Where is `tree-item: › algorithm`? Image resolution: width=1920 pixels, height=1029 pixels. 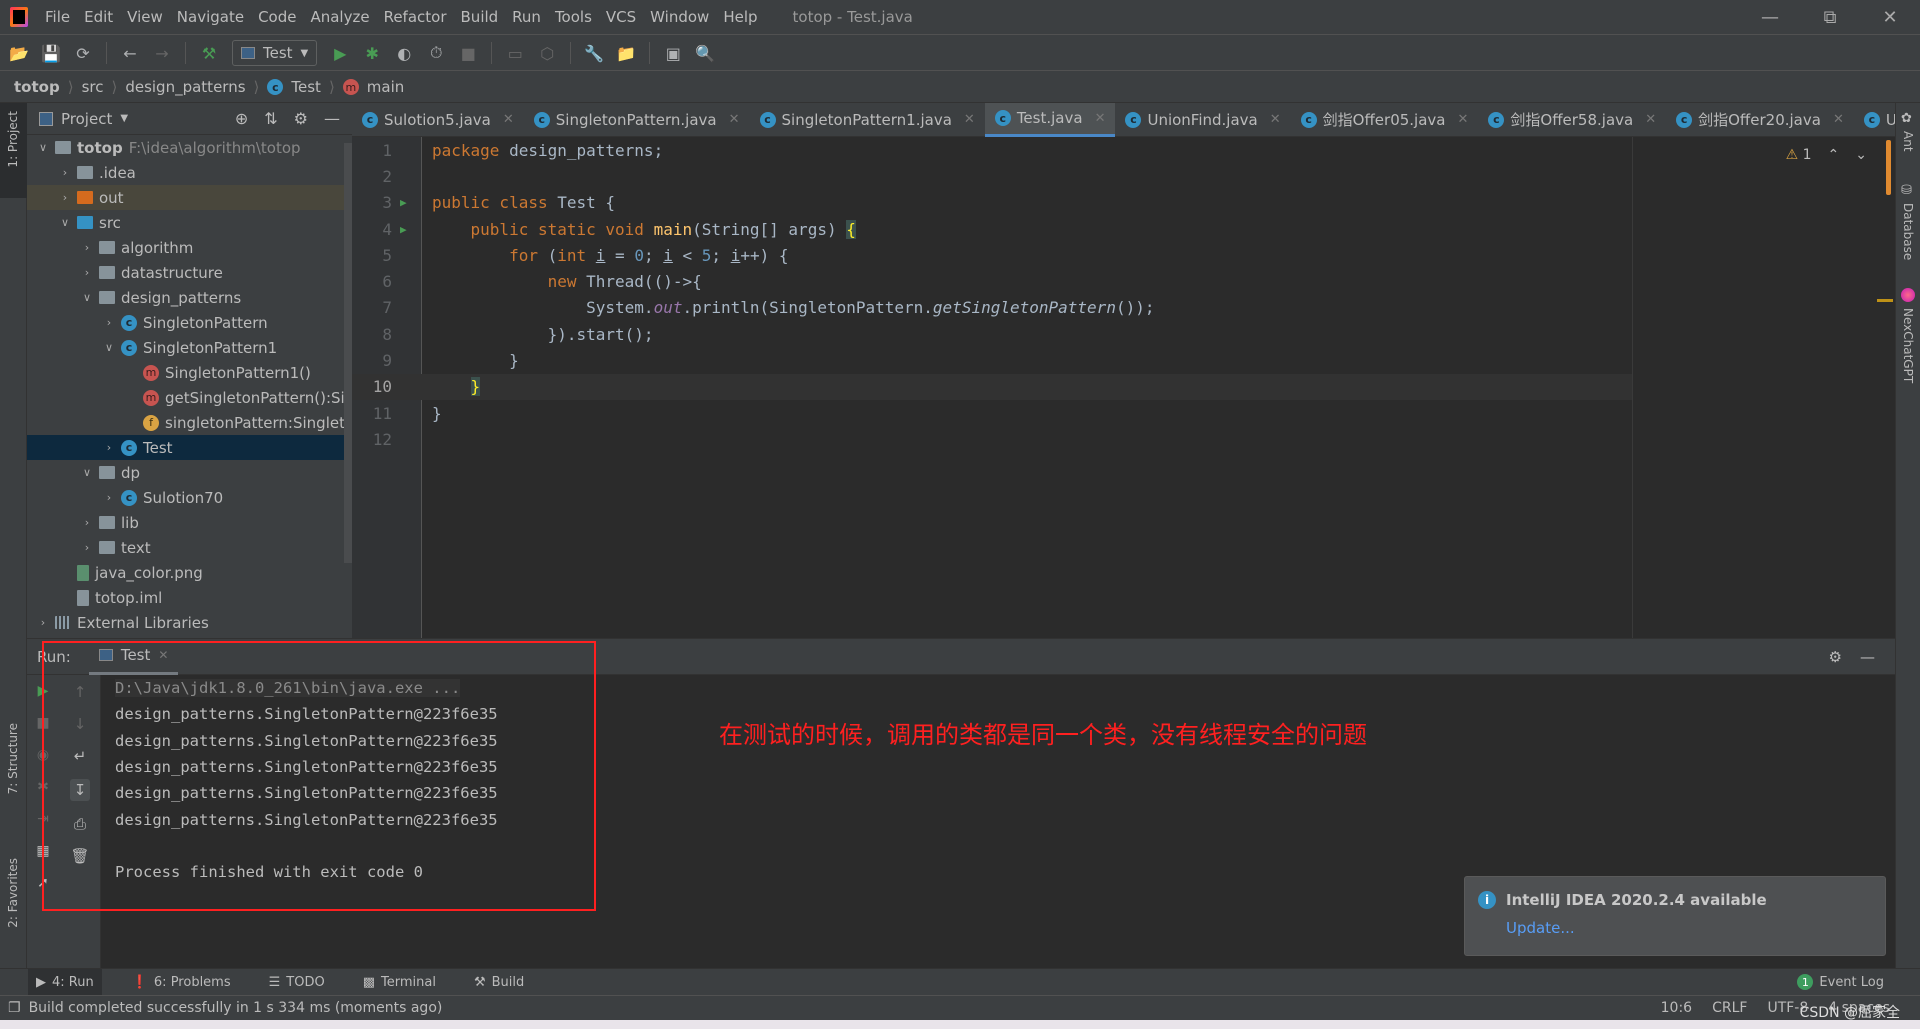
tree-item: › algorithm is located at coordinates (189, 247).